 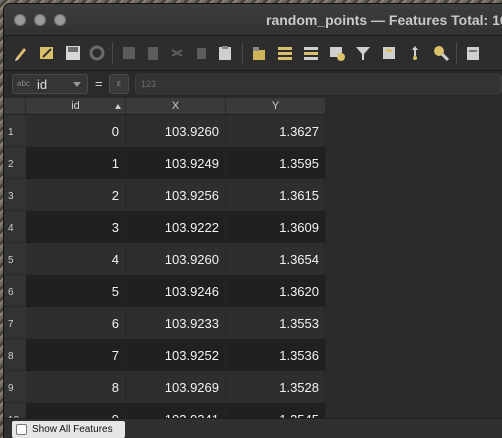 I want to click on reload-icon, so click(x=97, y=53).